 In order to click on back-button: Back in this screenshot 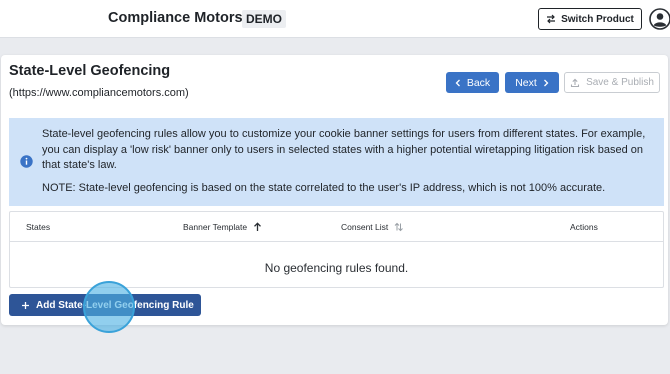, I will do `click(472, 82)`.